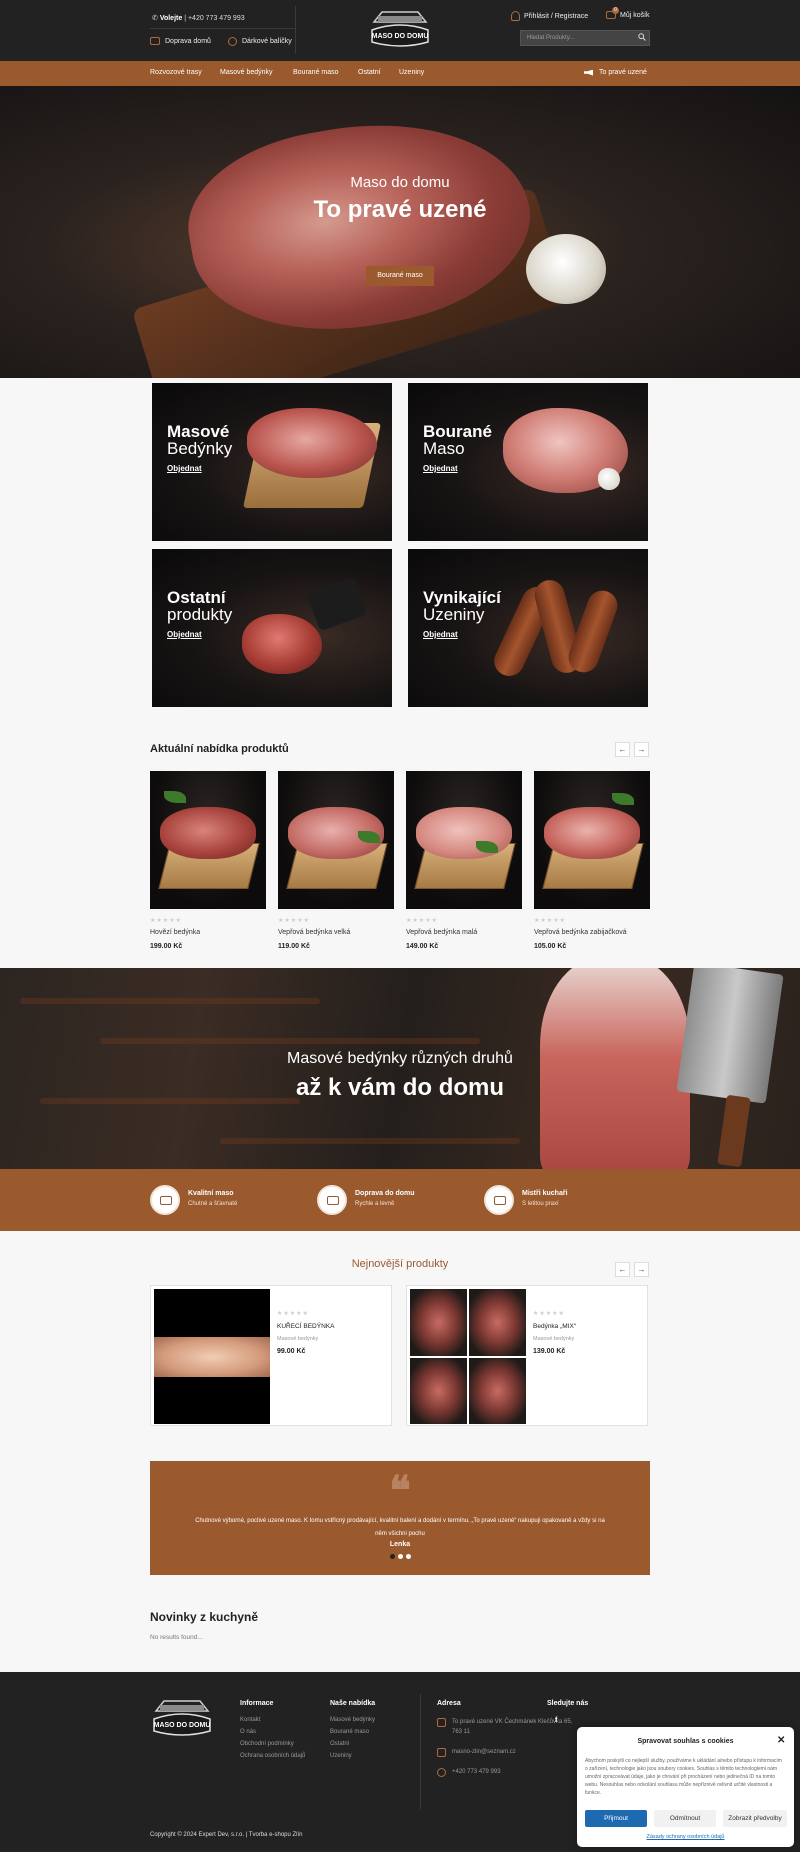 Image resolution: width=800 pixels, height=1852 pixels. I want to click on knife-image, so click(337, 604).